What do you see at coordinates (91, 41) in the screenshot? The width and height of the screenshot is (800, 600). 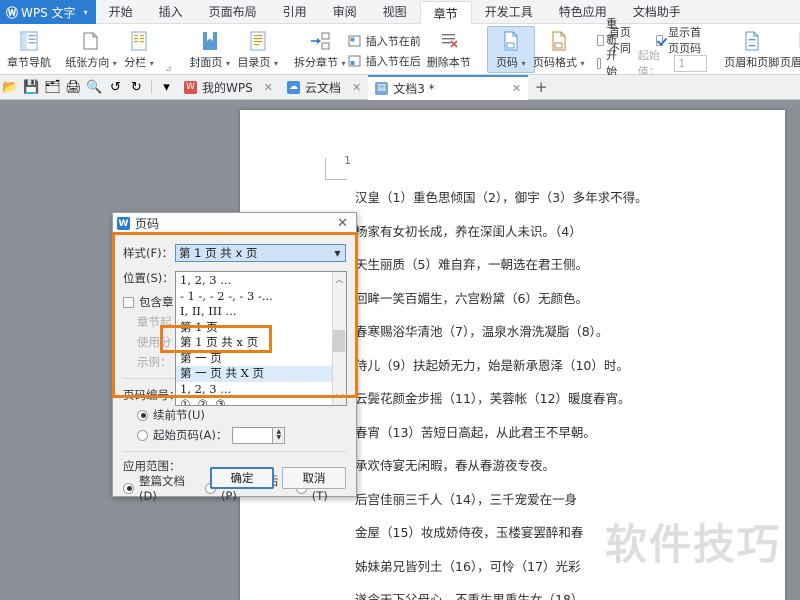 I see `page-orientation-icon` at bounding box center [91, 41].